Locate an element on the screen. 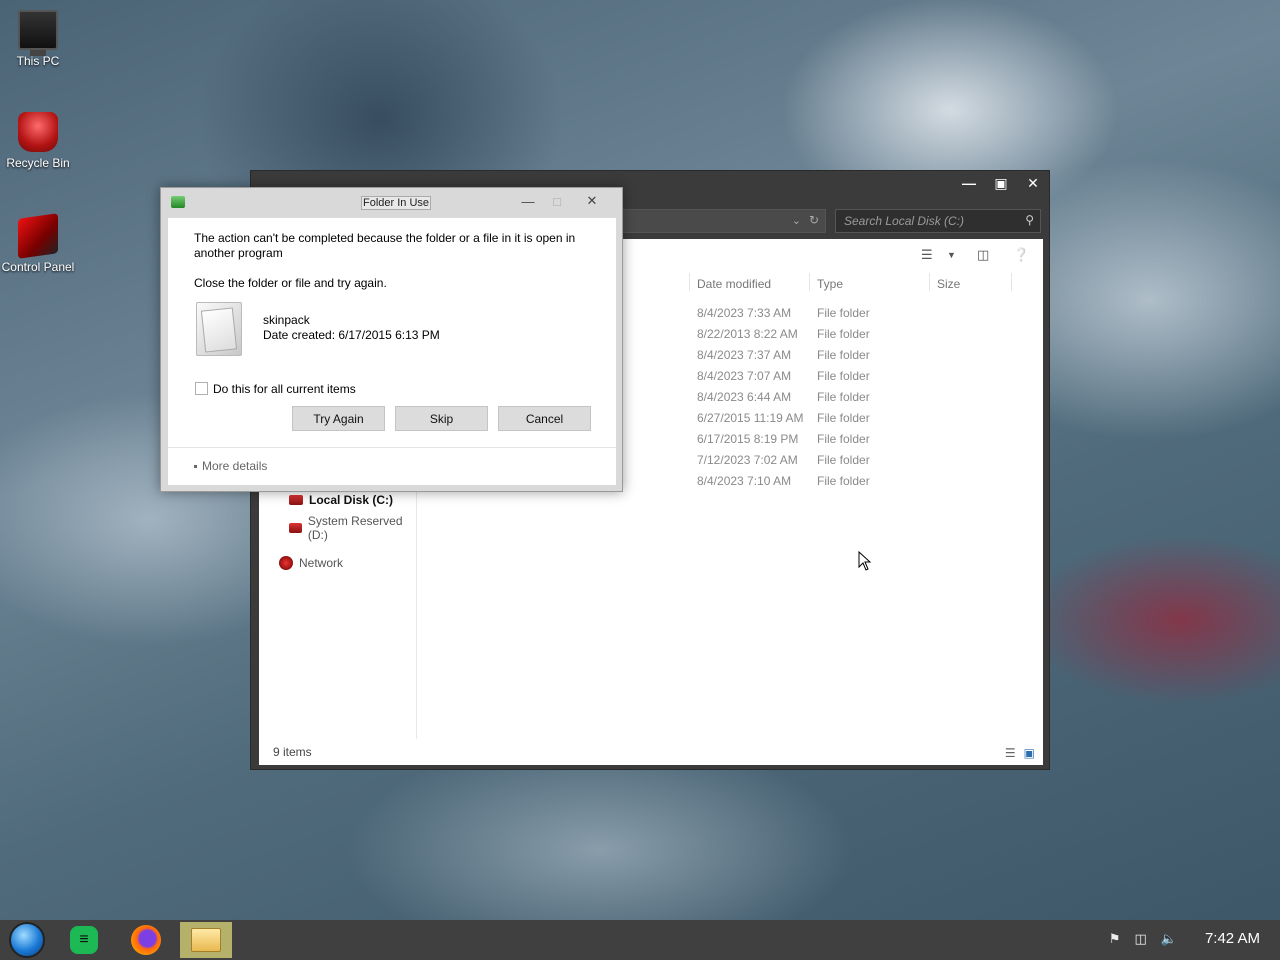  divider is located at coordinates (392, 447).